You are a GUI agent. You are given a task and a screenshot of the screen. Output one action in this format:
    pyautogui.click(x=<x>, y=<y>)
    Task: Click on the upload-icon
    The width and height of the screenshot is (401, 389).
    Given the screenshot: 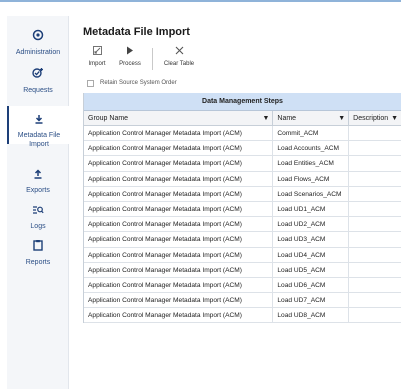 What is the action you would take?
    pyautogui.click(x=38, y=175)
    